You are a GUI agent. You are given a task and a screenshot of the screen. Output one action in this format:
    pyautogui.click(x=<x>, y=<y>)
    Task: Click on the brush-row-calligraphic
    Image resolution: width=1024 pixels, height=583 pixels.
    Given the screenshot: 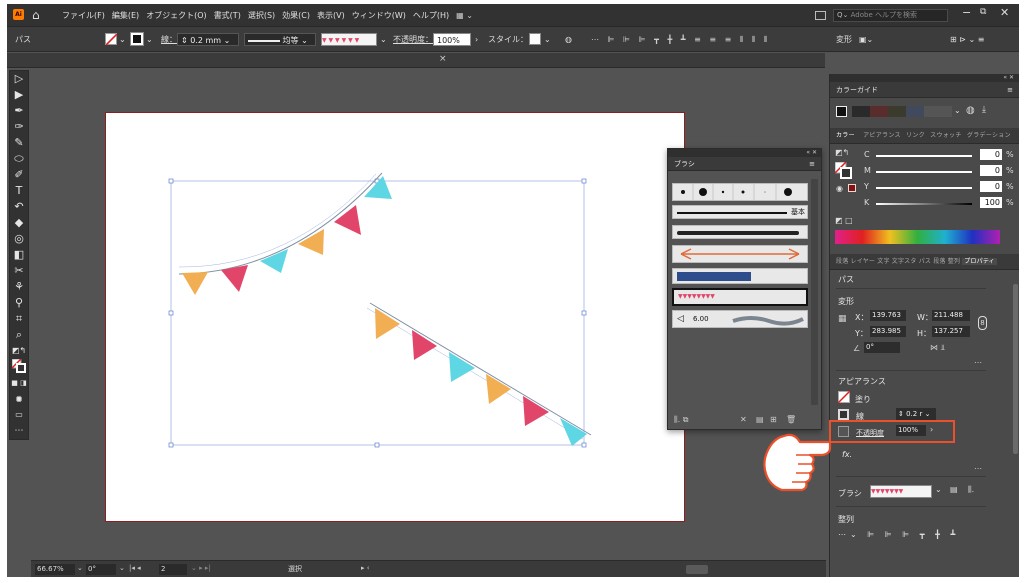 What is the action you would take?
    pyautogui.click(x=740, y=192)
    